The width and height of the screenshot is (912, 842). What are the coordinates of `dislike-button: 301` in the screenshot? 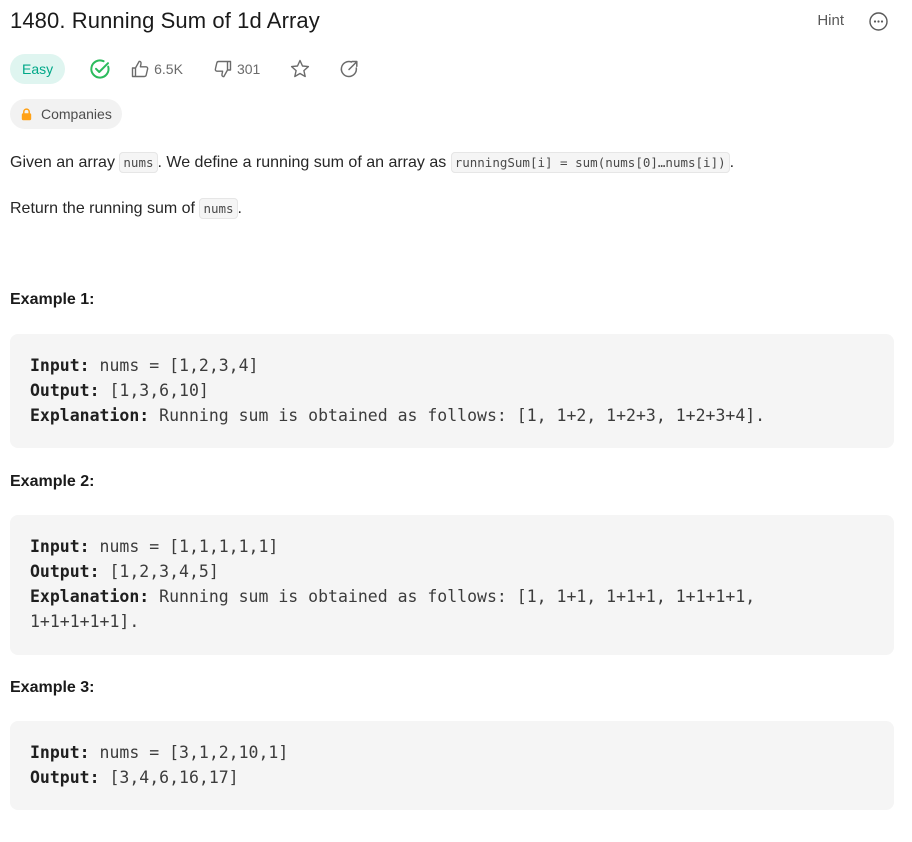 It's located at (236, 69).